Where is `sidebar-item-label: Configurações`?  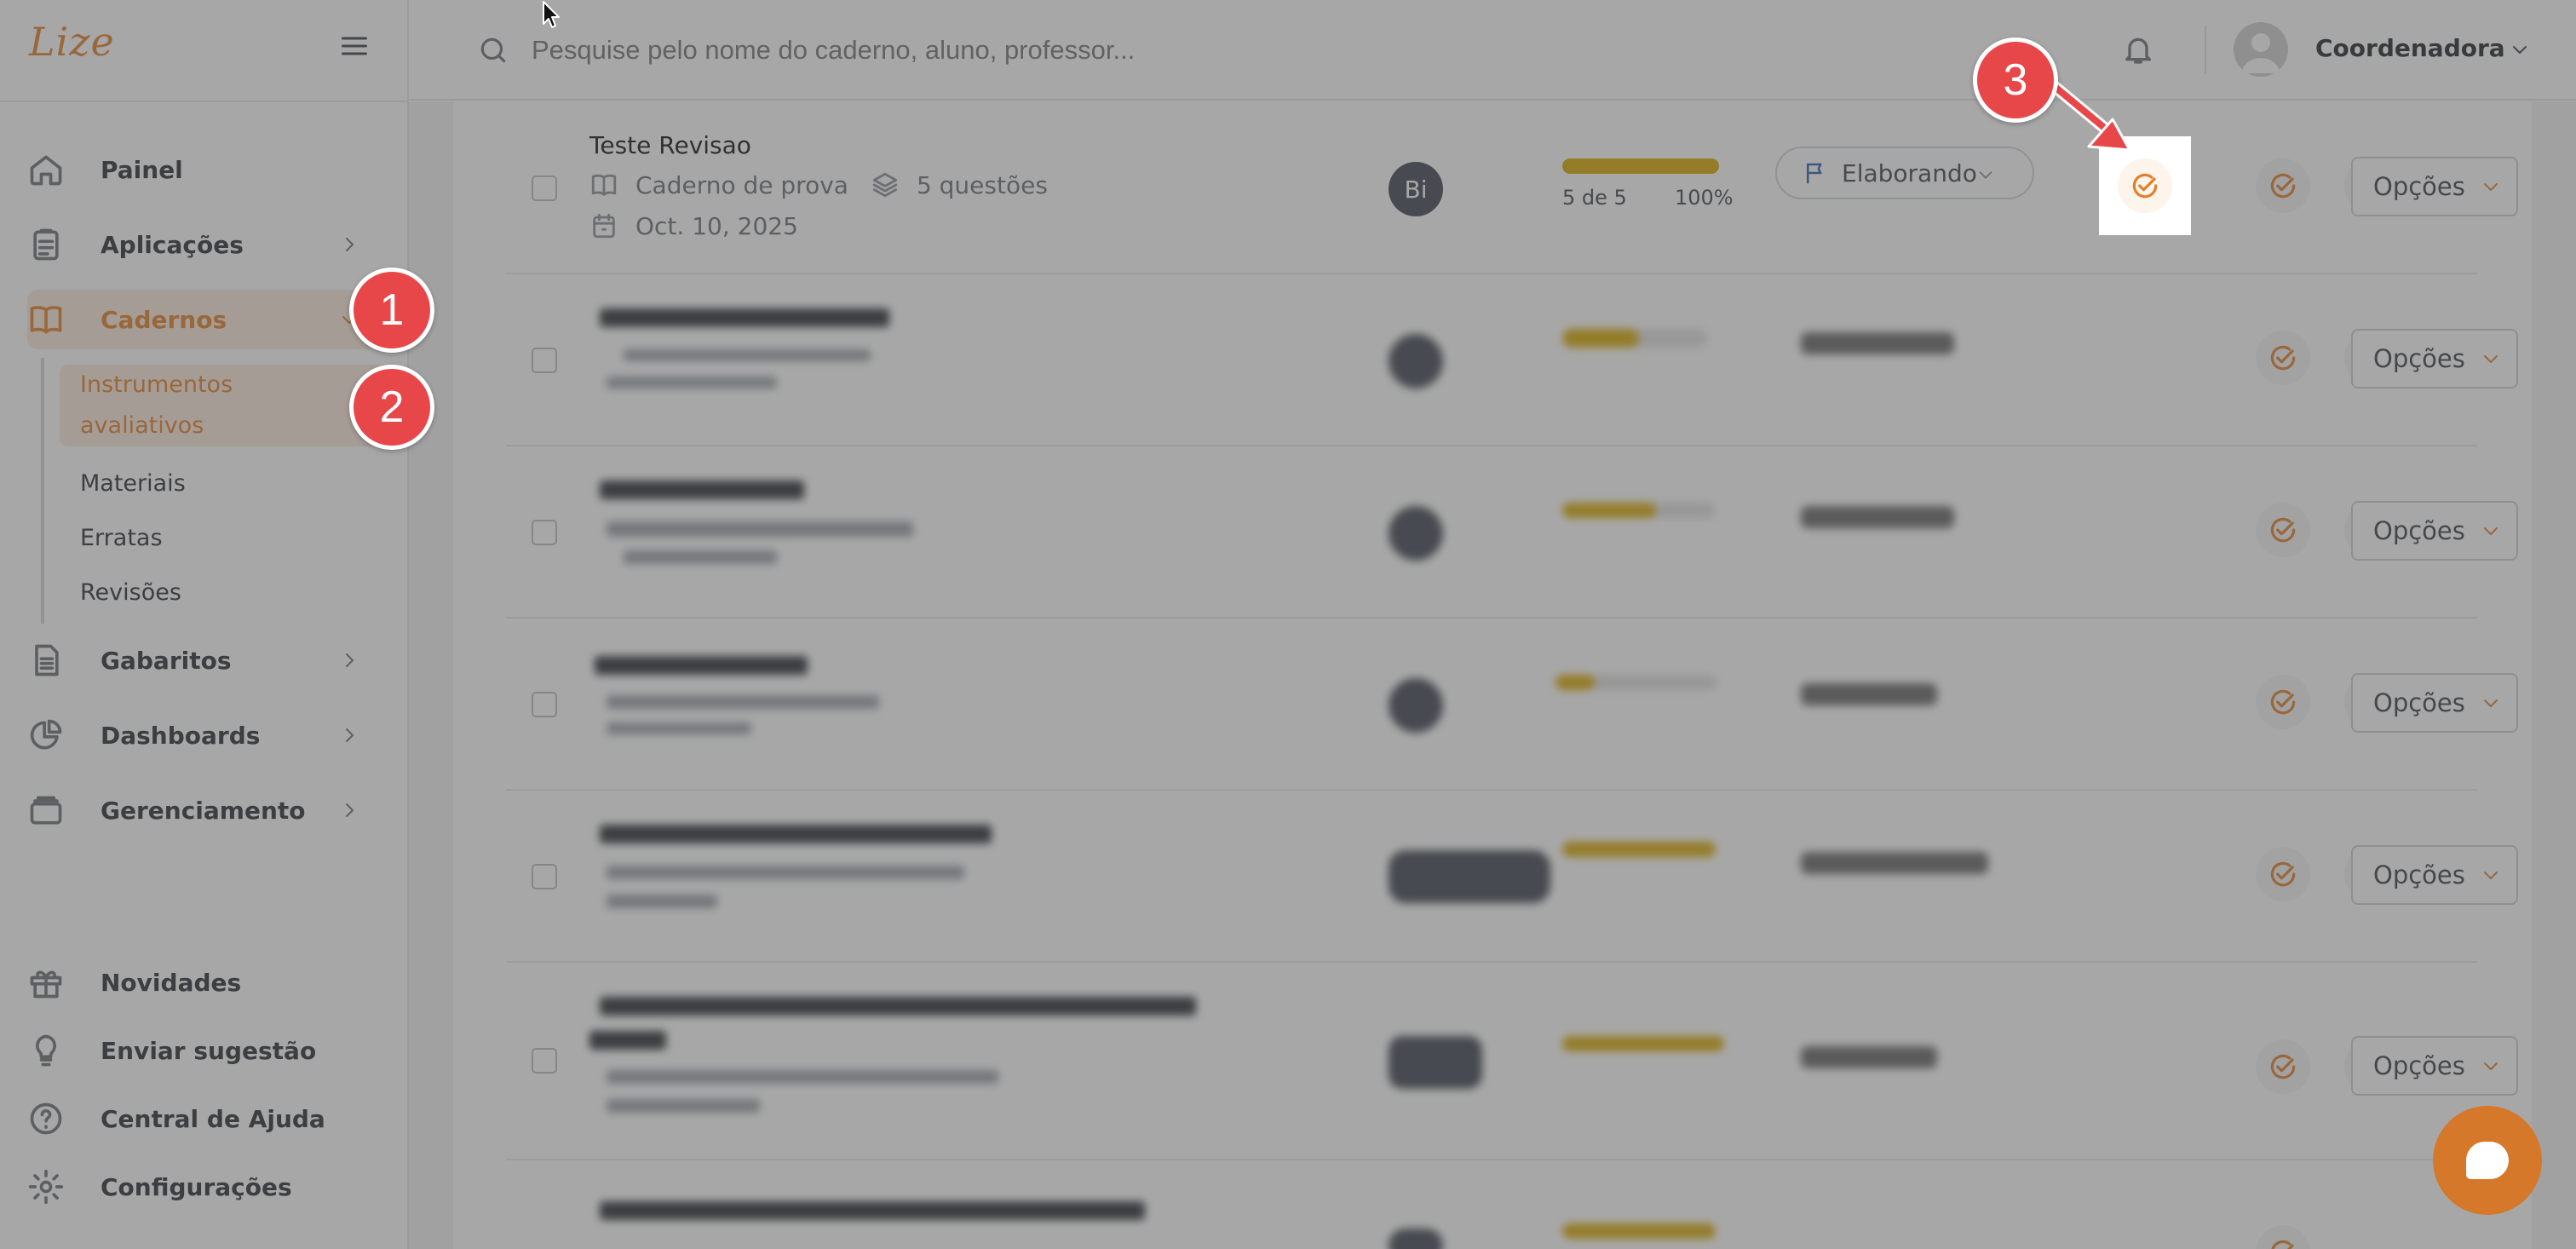 sidebar-item-label: Configurações is located at coordinates (197, 1186).